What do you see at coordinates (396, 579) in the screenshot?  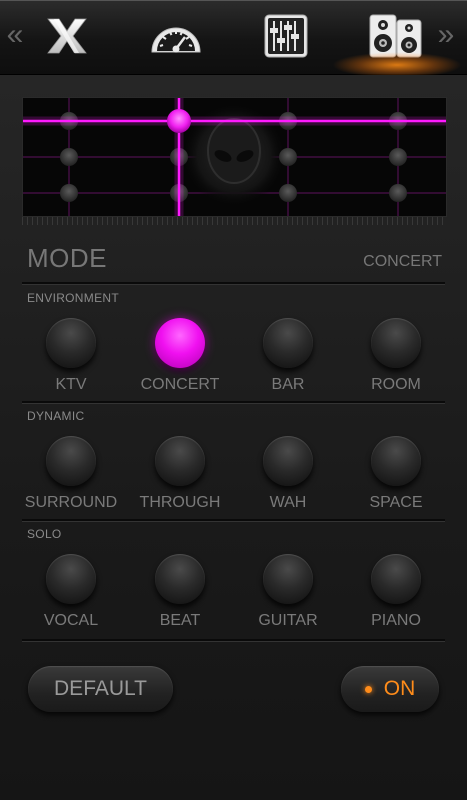 I see `knob-piano` at bounding box center [396, 579].